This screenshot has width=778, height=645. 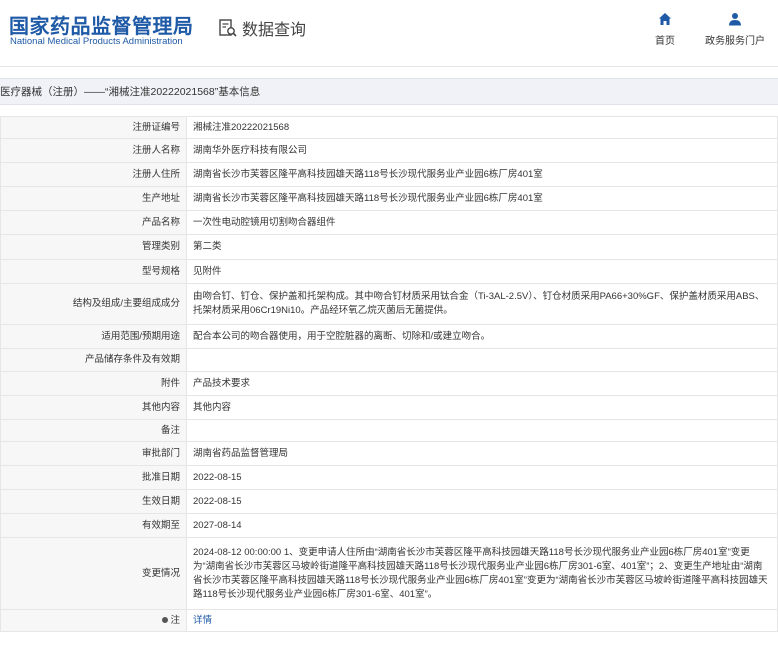 I want to click on header-divider, so click(x=389, y=66).